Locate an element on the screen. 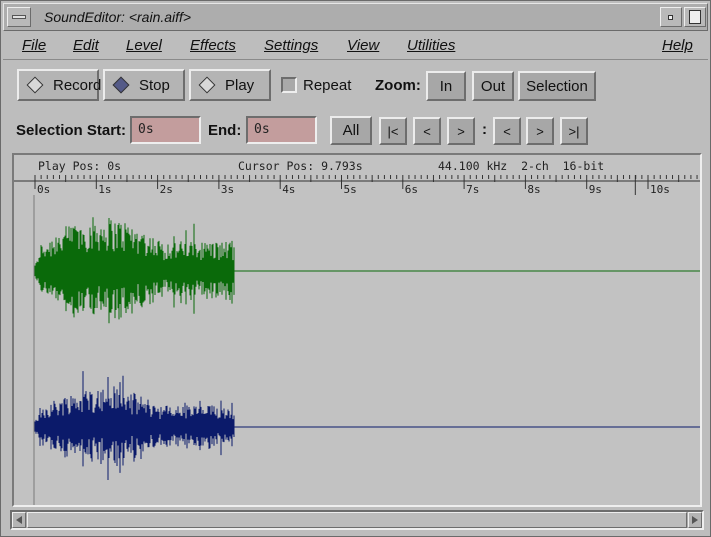 This screenshot has width=711, height=537. zoom-selection-button: Selection is located at coordinates (557, 86).